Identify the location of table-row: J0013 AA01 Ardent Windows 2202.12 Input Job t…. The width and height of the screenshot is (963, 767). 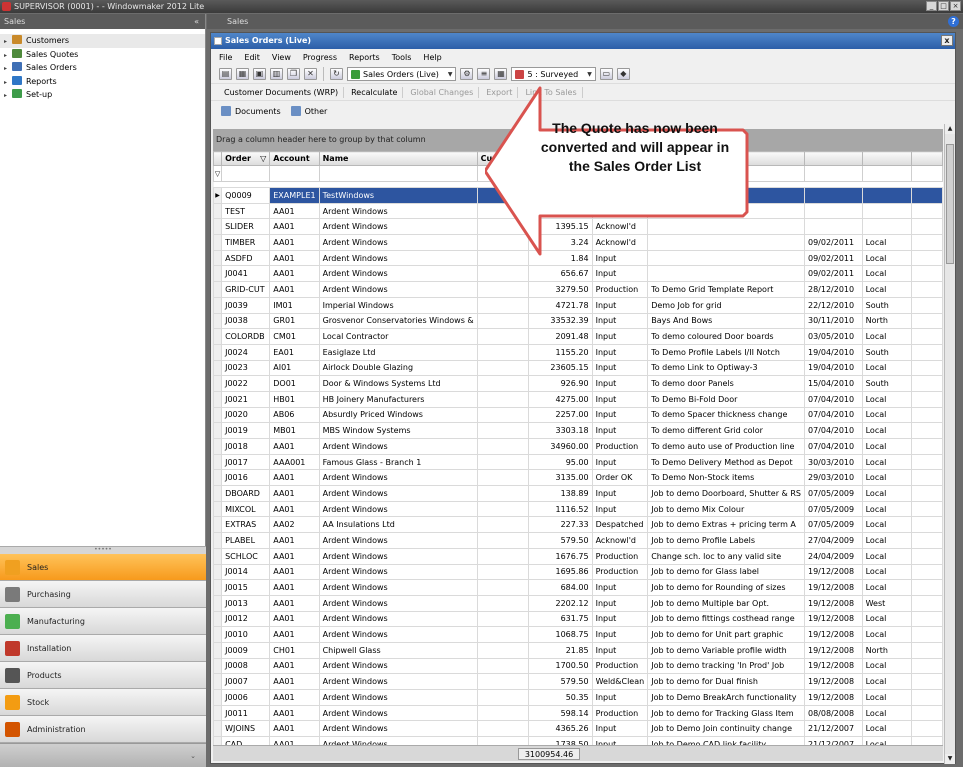
(578, 603).